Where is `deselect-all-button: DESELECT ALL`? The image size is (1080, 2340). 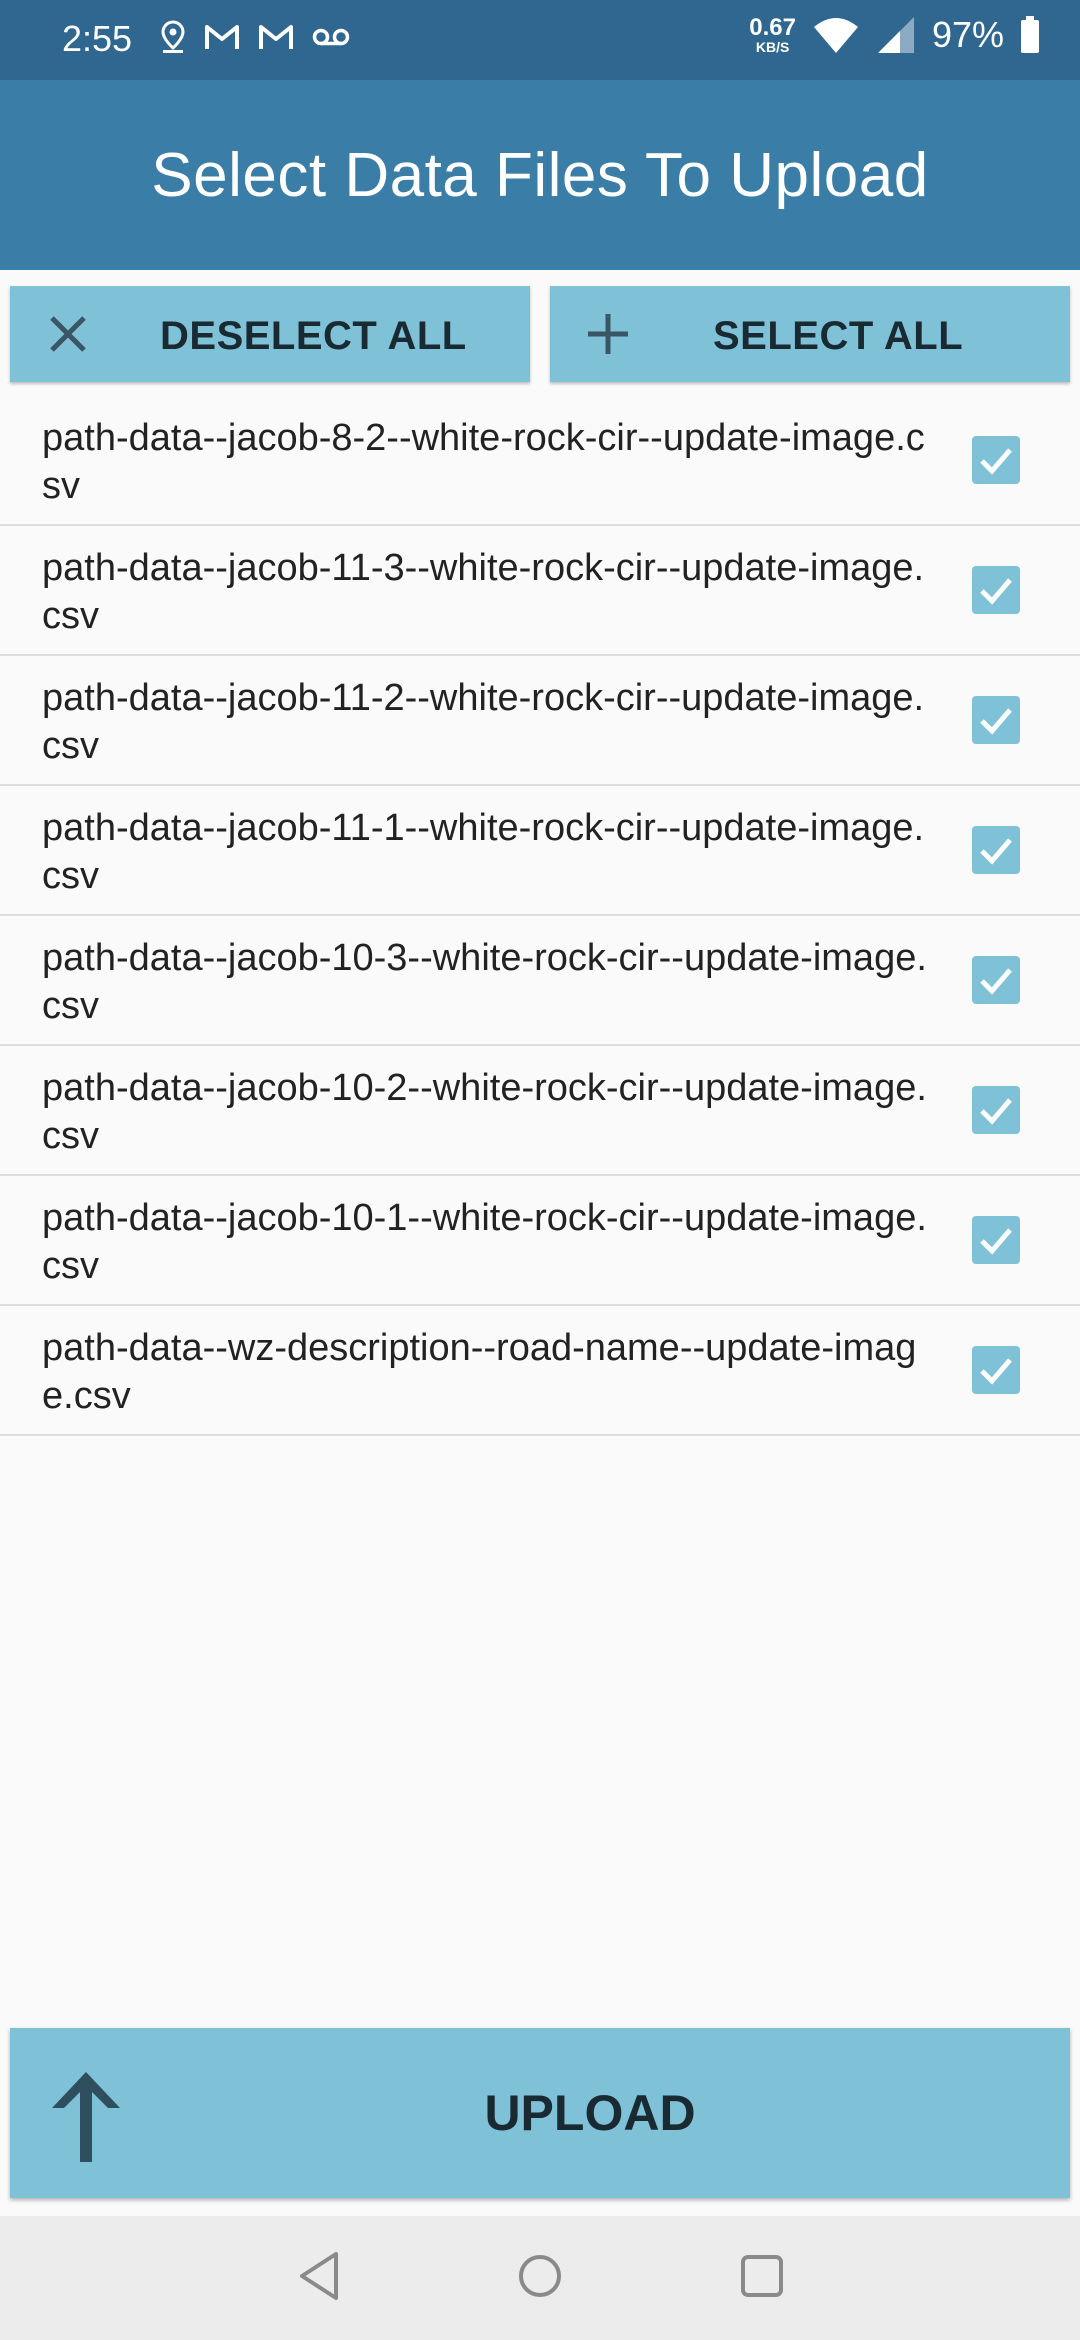 deselect-all-button: DESELECT ALL is located at coordinates (270, 334).